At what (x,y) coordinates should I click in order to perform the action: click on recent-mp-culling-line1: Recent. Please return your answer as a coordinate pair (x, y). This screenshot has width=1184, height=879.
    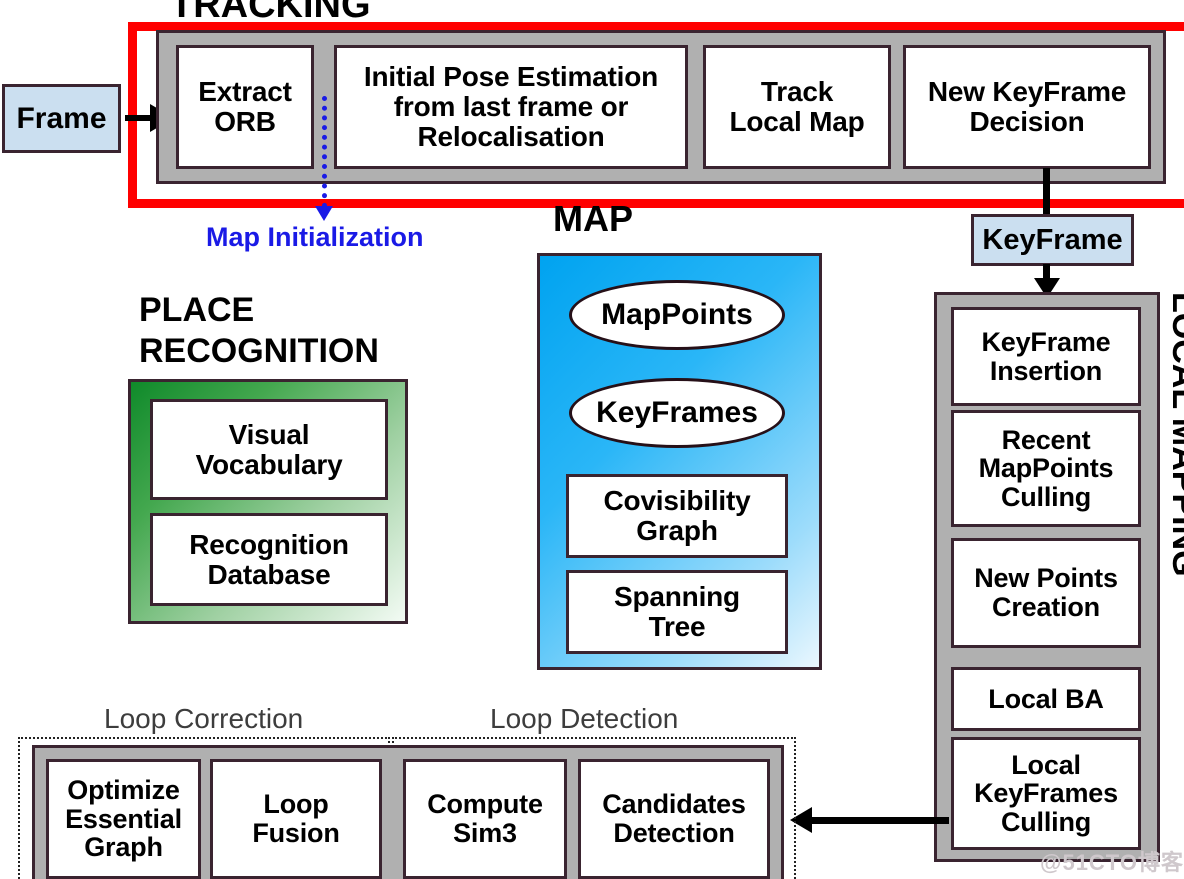
    Looking at the image, I should click on (1046, 439).